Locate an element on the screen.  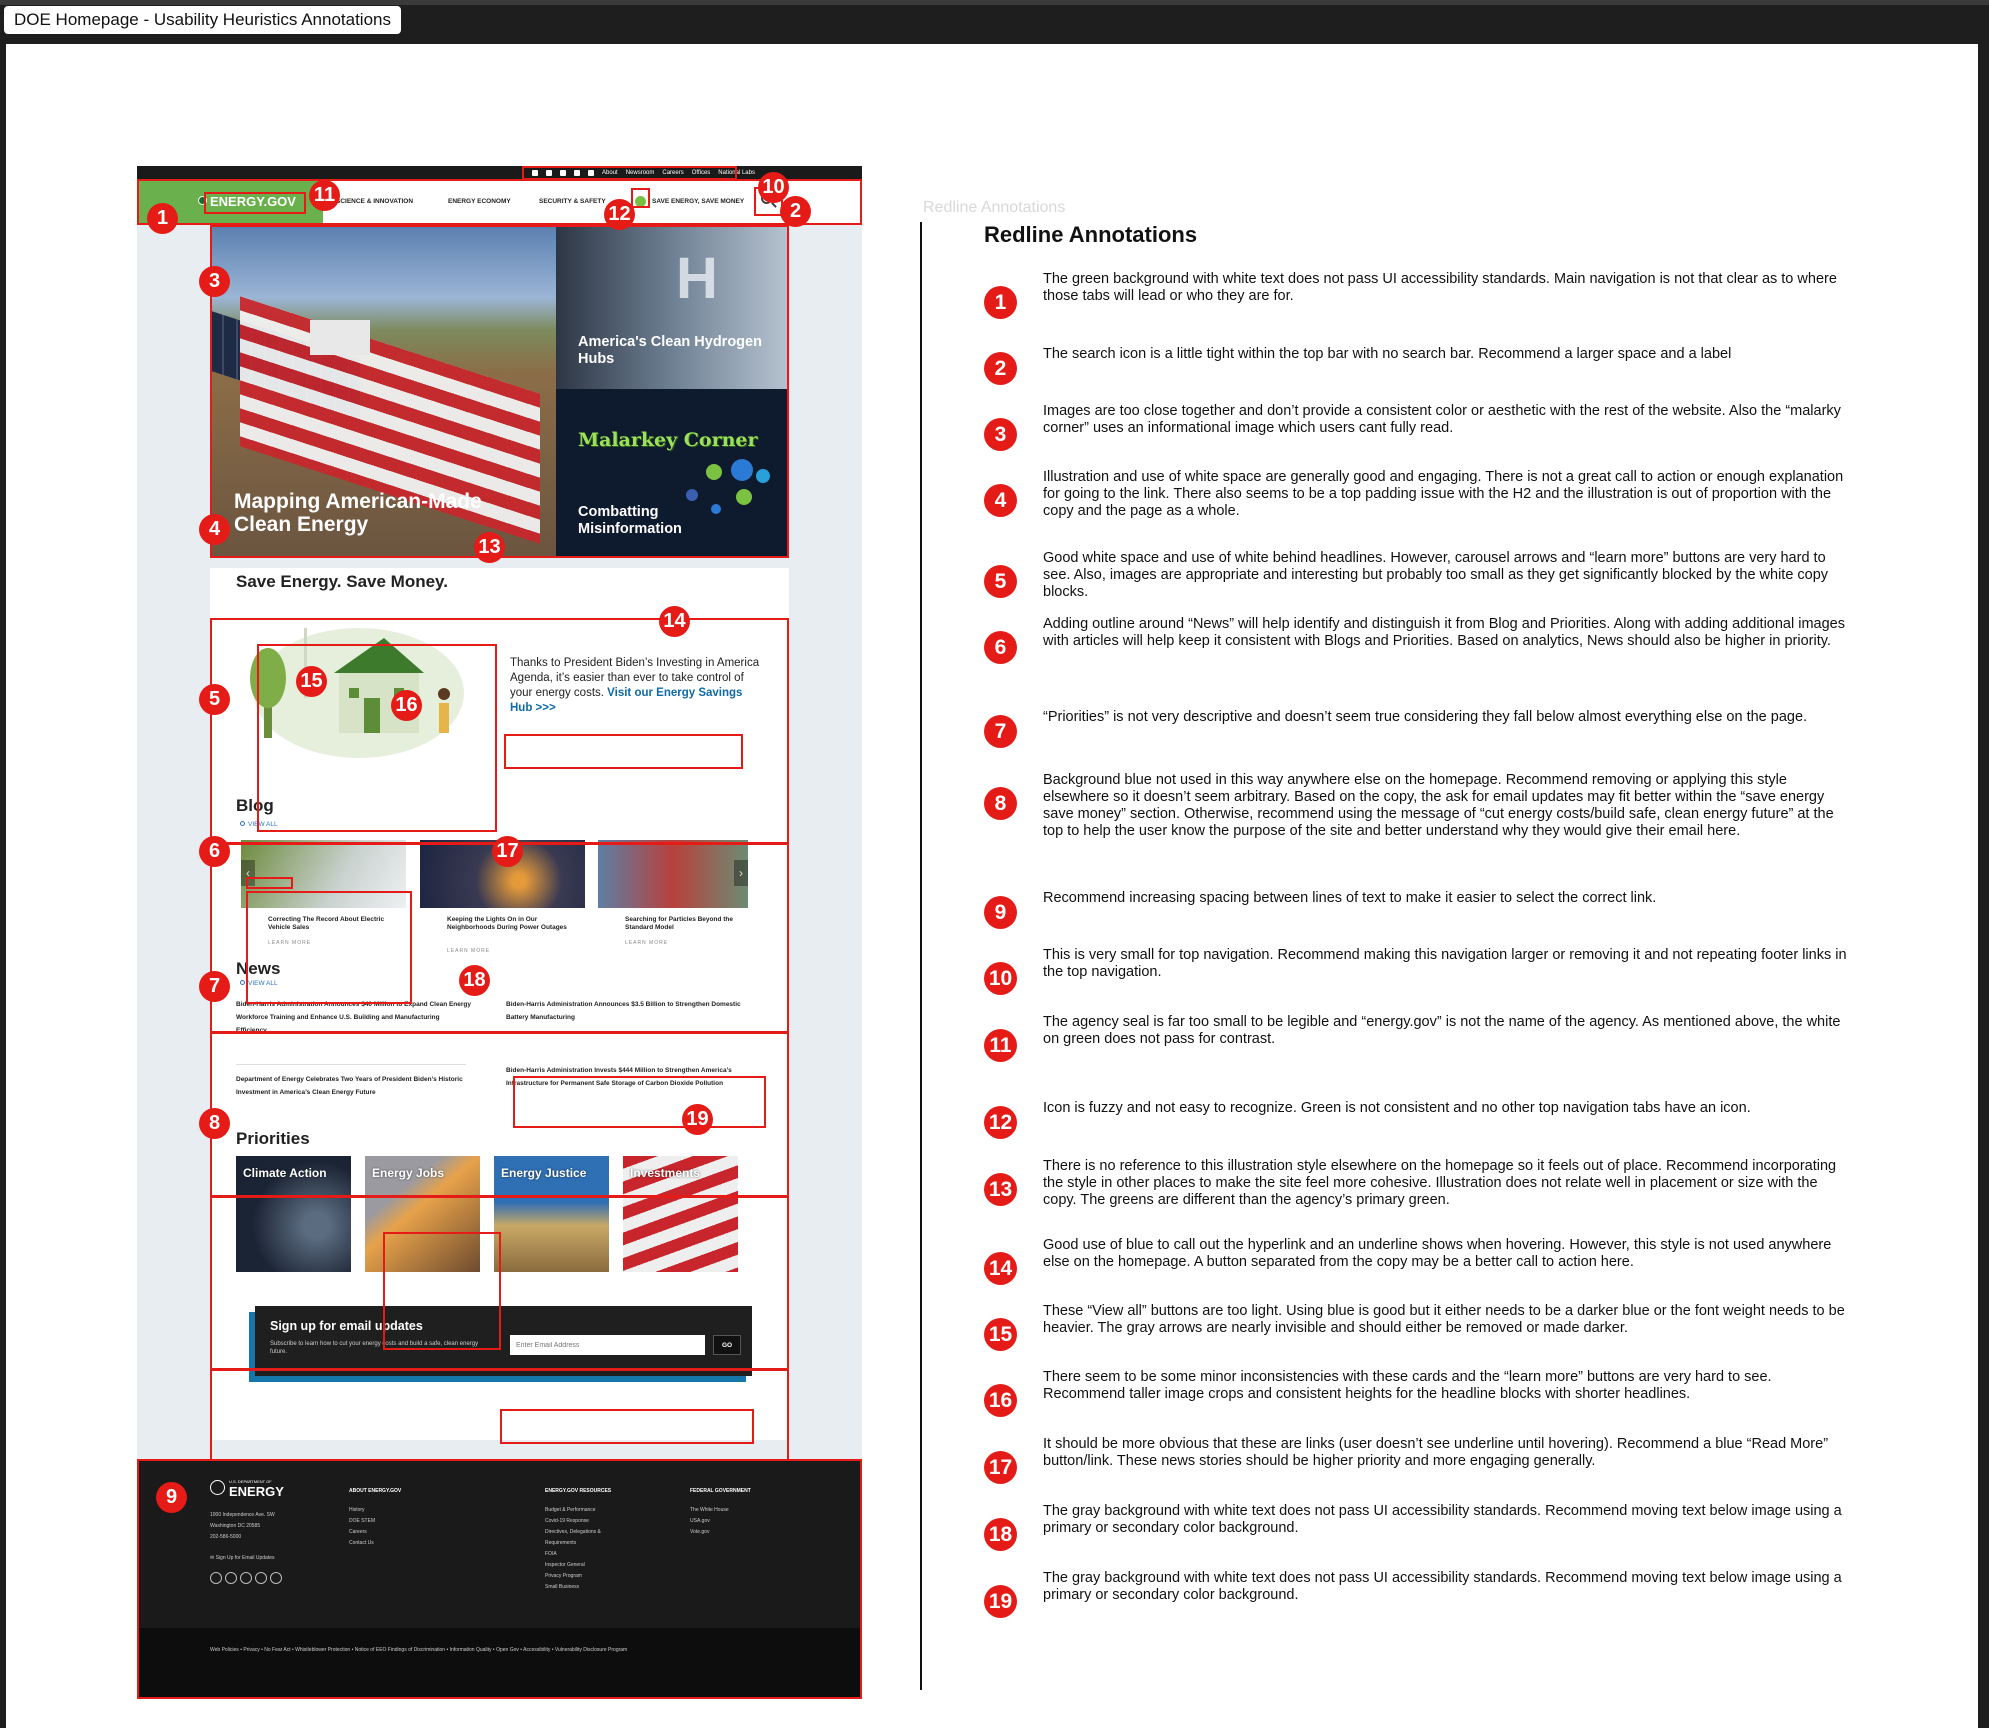
carousel-prev-arrow: ‹ is located at coordinates (248, 873).